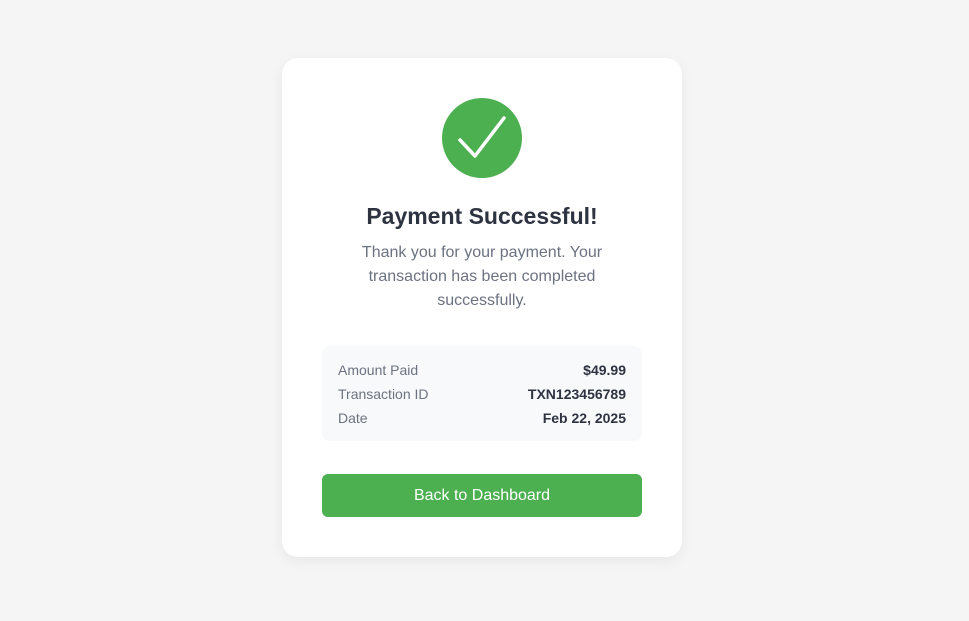 The image size is (969, 621). What do you see at coordinates (482, 216) in the screenshot?
I see `page-title: Payment Successful!` at bounding box center [482, 216].